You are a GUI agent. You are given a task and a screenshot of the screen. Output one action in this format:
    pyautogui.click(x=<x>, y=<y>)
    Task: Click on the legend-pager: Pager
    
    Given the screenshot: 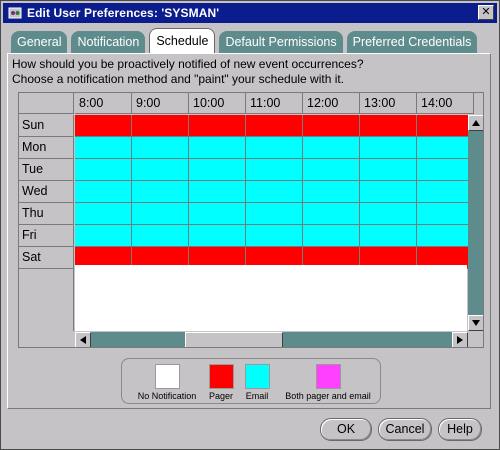 What is the action you would take?
    pyautogui.click(x=221, y=380)
    